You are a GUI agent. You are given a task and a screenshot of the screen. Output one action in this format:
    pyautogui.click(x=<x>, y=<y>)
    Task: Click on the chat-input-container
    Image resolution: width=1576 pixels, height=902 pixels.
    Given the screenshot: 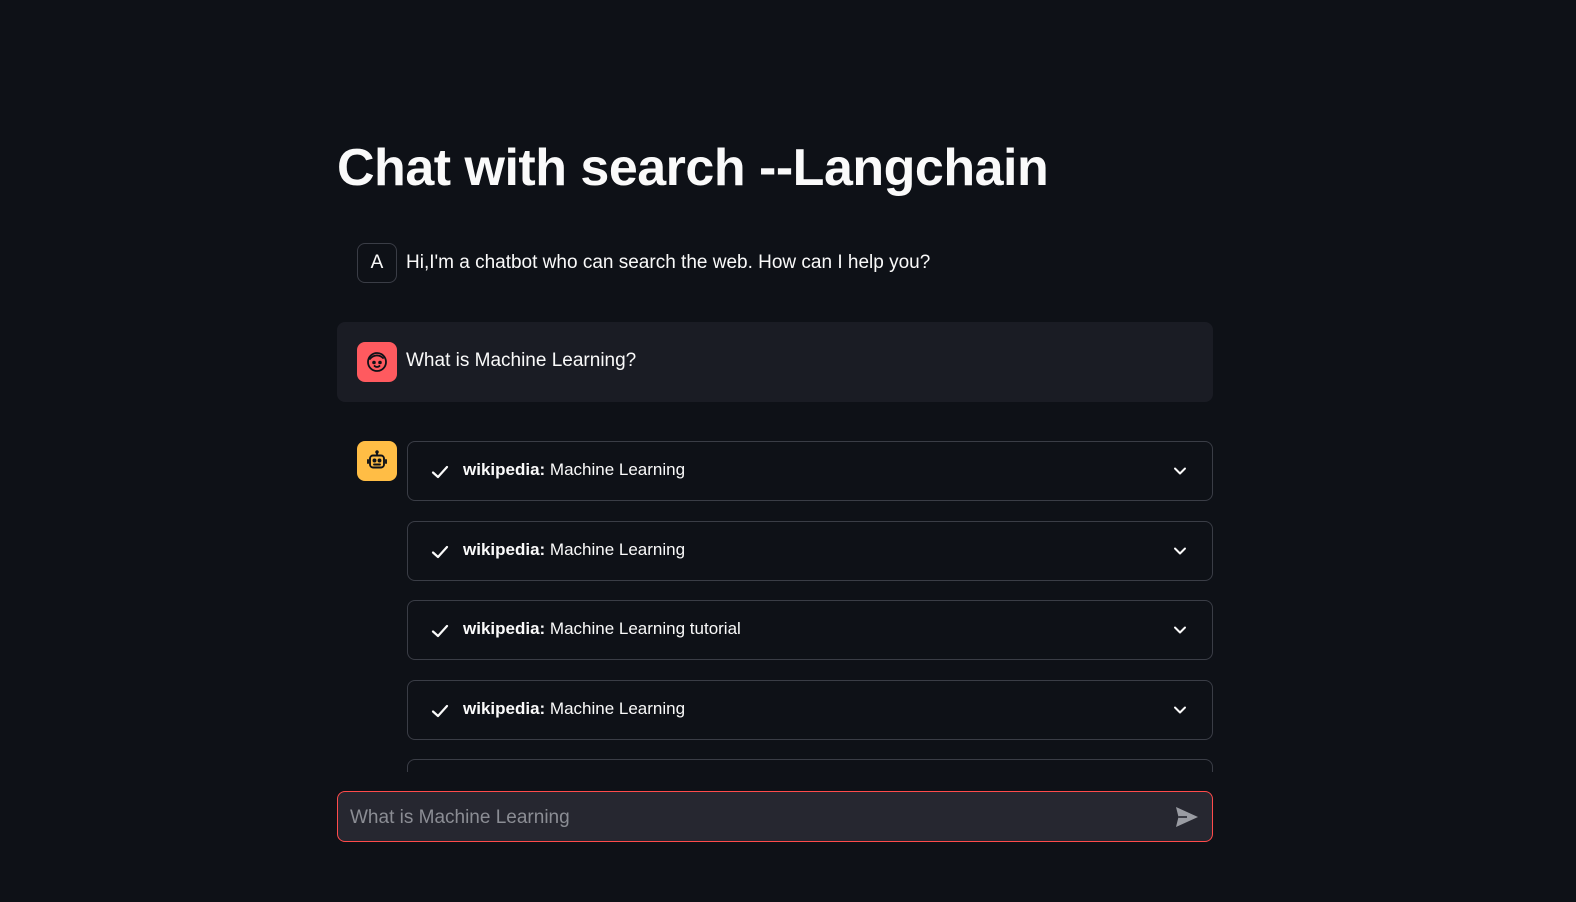 What is the action you would take?
    pyautogui.click(x=775, y=817)
    